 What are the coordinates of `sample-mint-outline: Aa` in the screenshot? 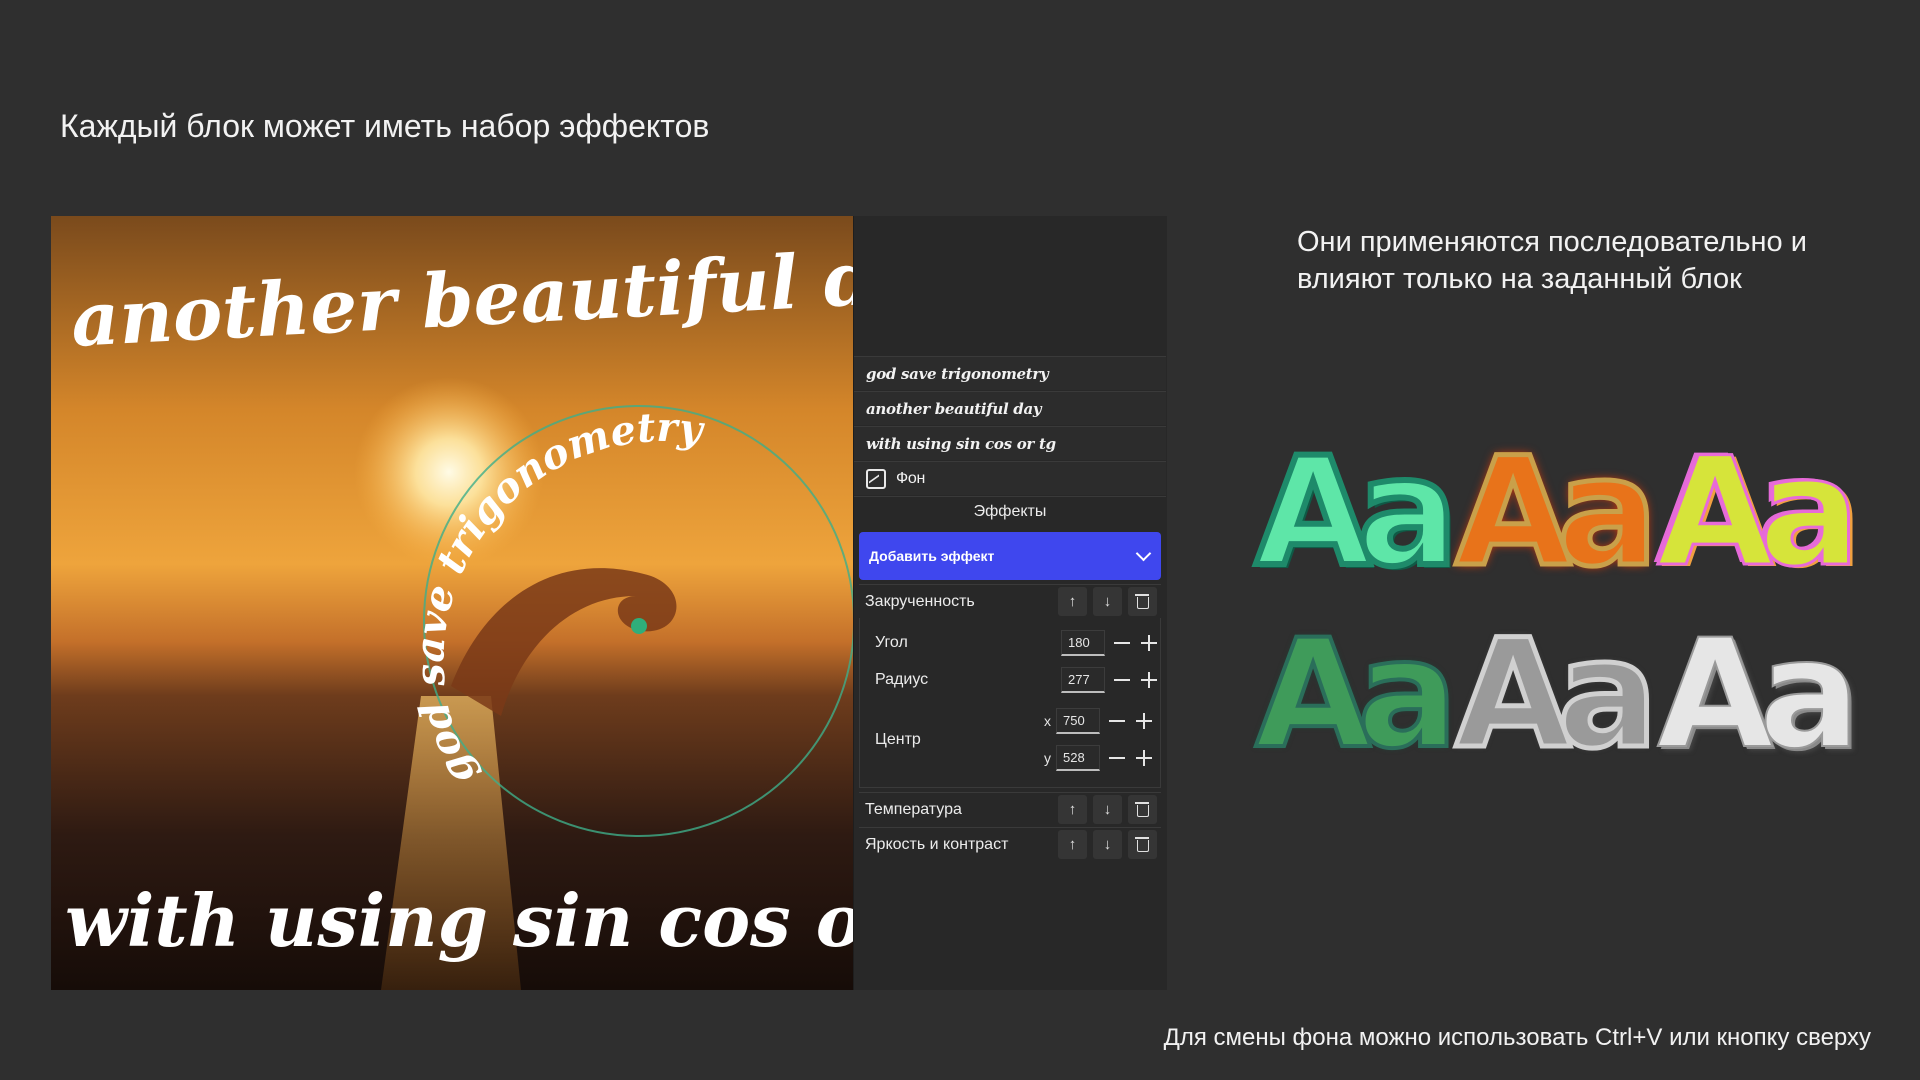 It's located at (1356, 513).